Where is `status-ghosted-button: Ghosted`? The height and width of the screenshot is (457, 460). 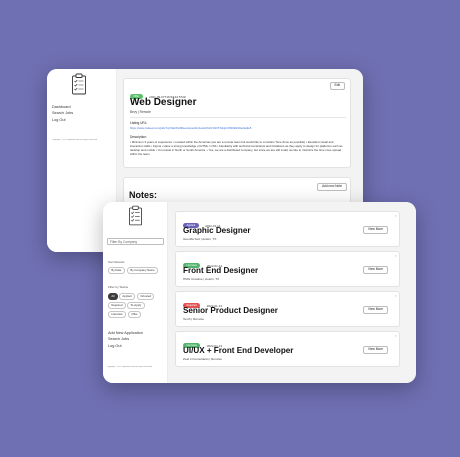 status-ghosted-button: Ghosted is located at coordinates (146, 296).